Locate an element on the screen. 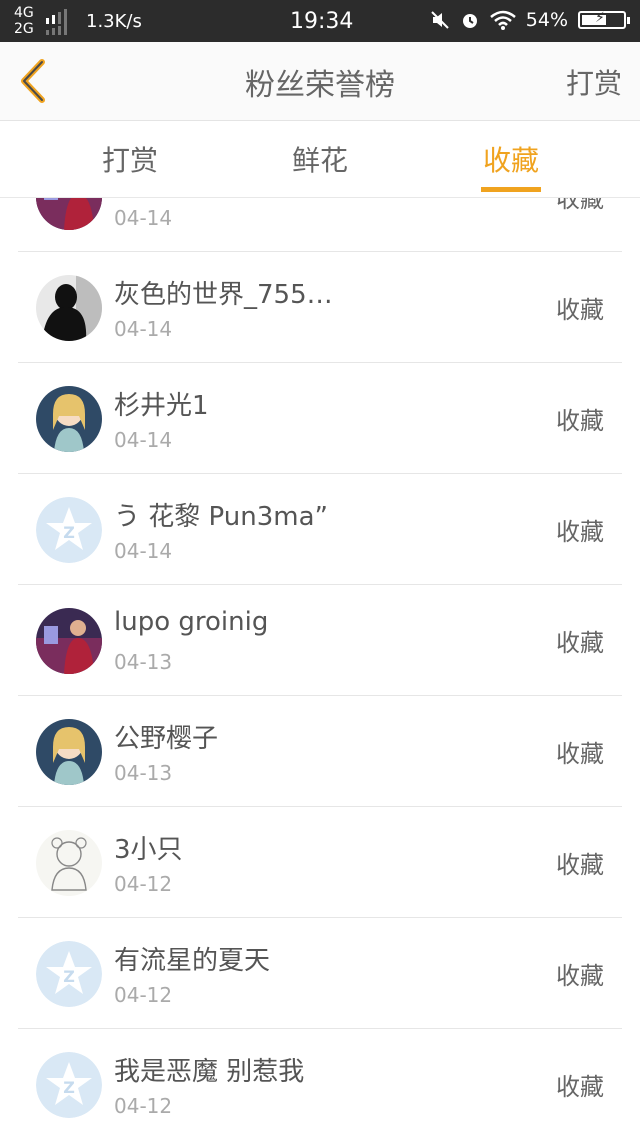 The image size is (640, 1138). list-item: Z 我是恶魔 别惹我 04-12 收藏 is located at coordinates (320, 1083).